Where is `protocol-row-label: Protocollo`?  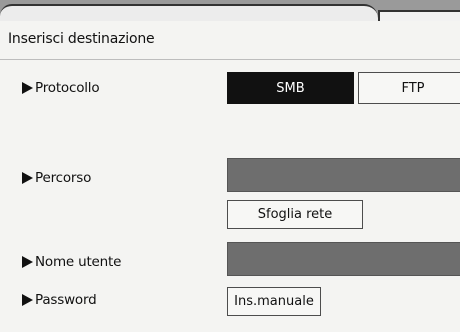 protocol-row-label: Protocollo is located at coordinates (61, 88).